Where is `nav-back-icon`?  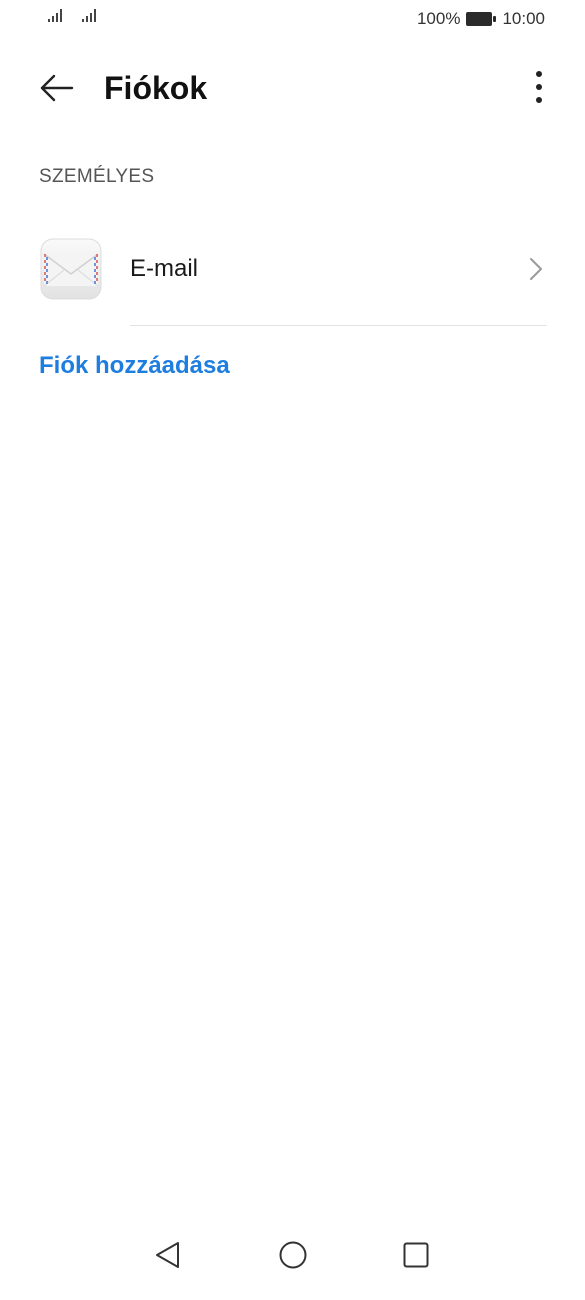 nav-back-icon is located at coordinates (168, 1255).